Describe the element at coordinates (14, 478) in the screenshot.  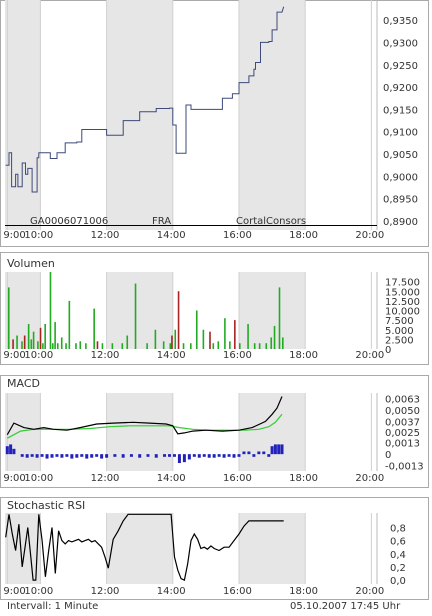
I see `x-tick-label: 9:00` at that location.